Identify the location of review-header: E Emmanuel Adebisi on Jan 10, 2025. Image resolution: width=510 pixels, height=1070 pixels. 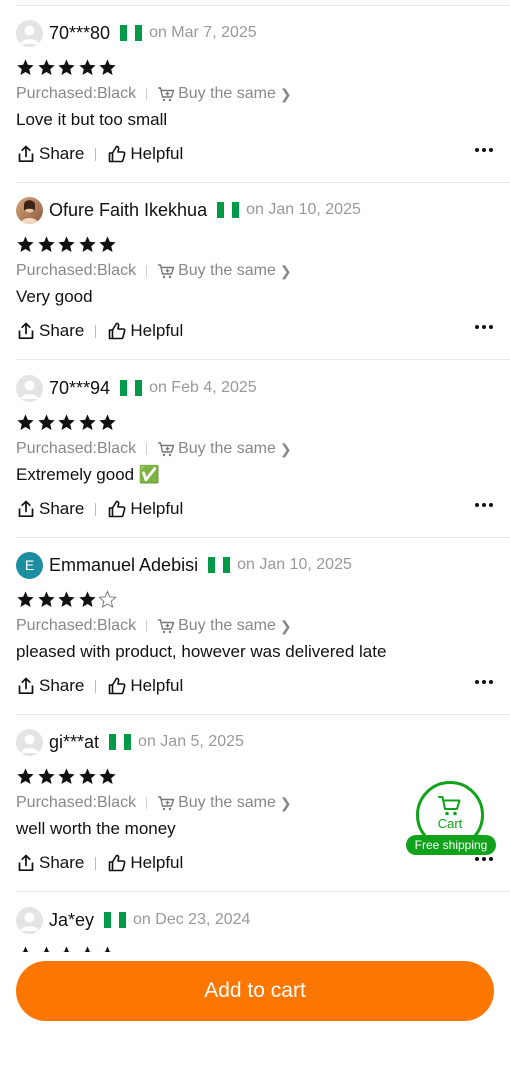
(184, 565).